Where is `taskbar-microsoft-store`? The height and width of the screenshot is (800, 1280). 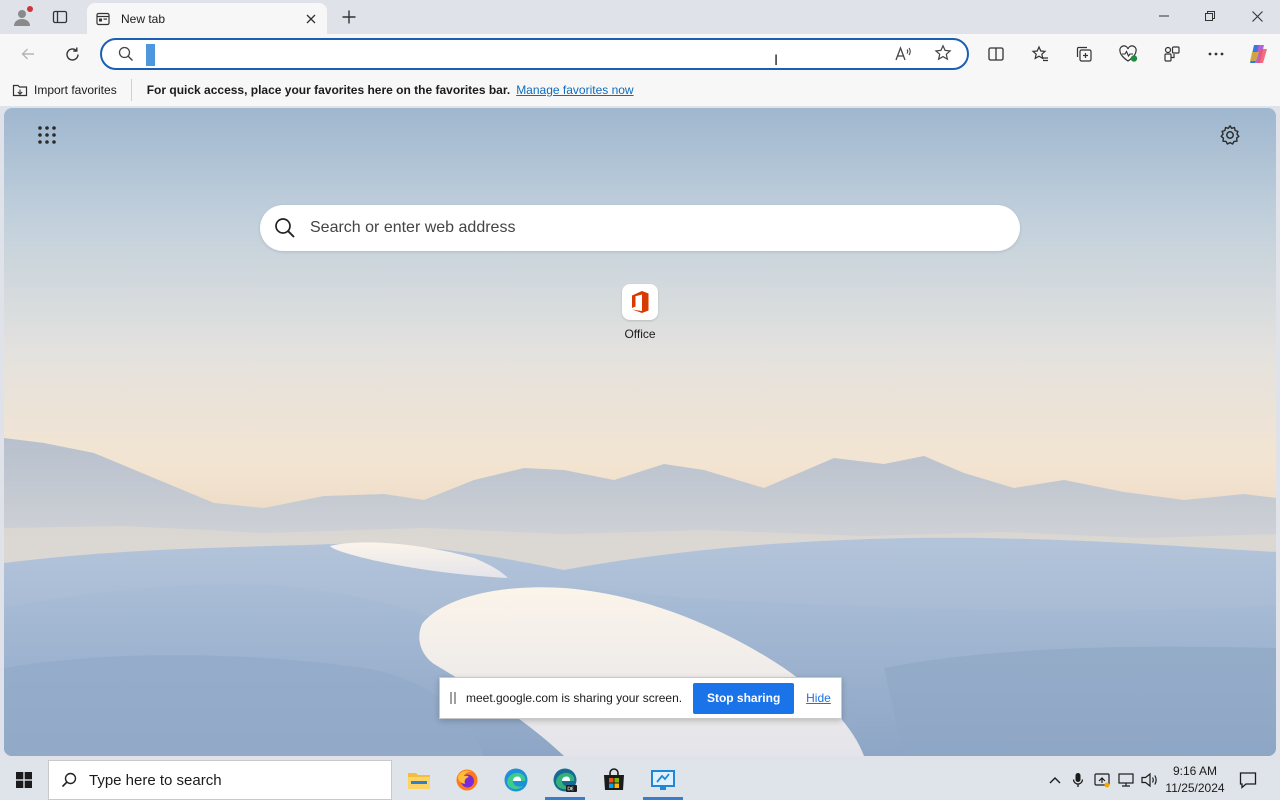 taskbar-microsoft-store is located at coordinates (614, 780).